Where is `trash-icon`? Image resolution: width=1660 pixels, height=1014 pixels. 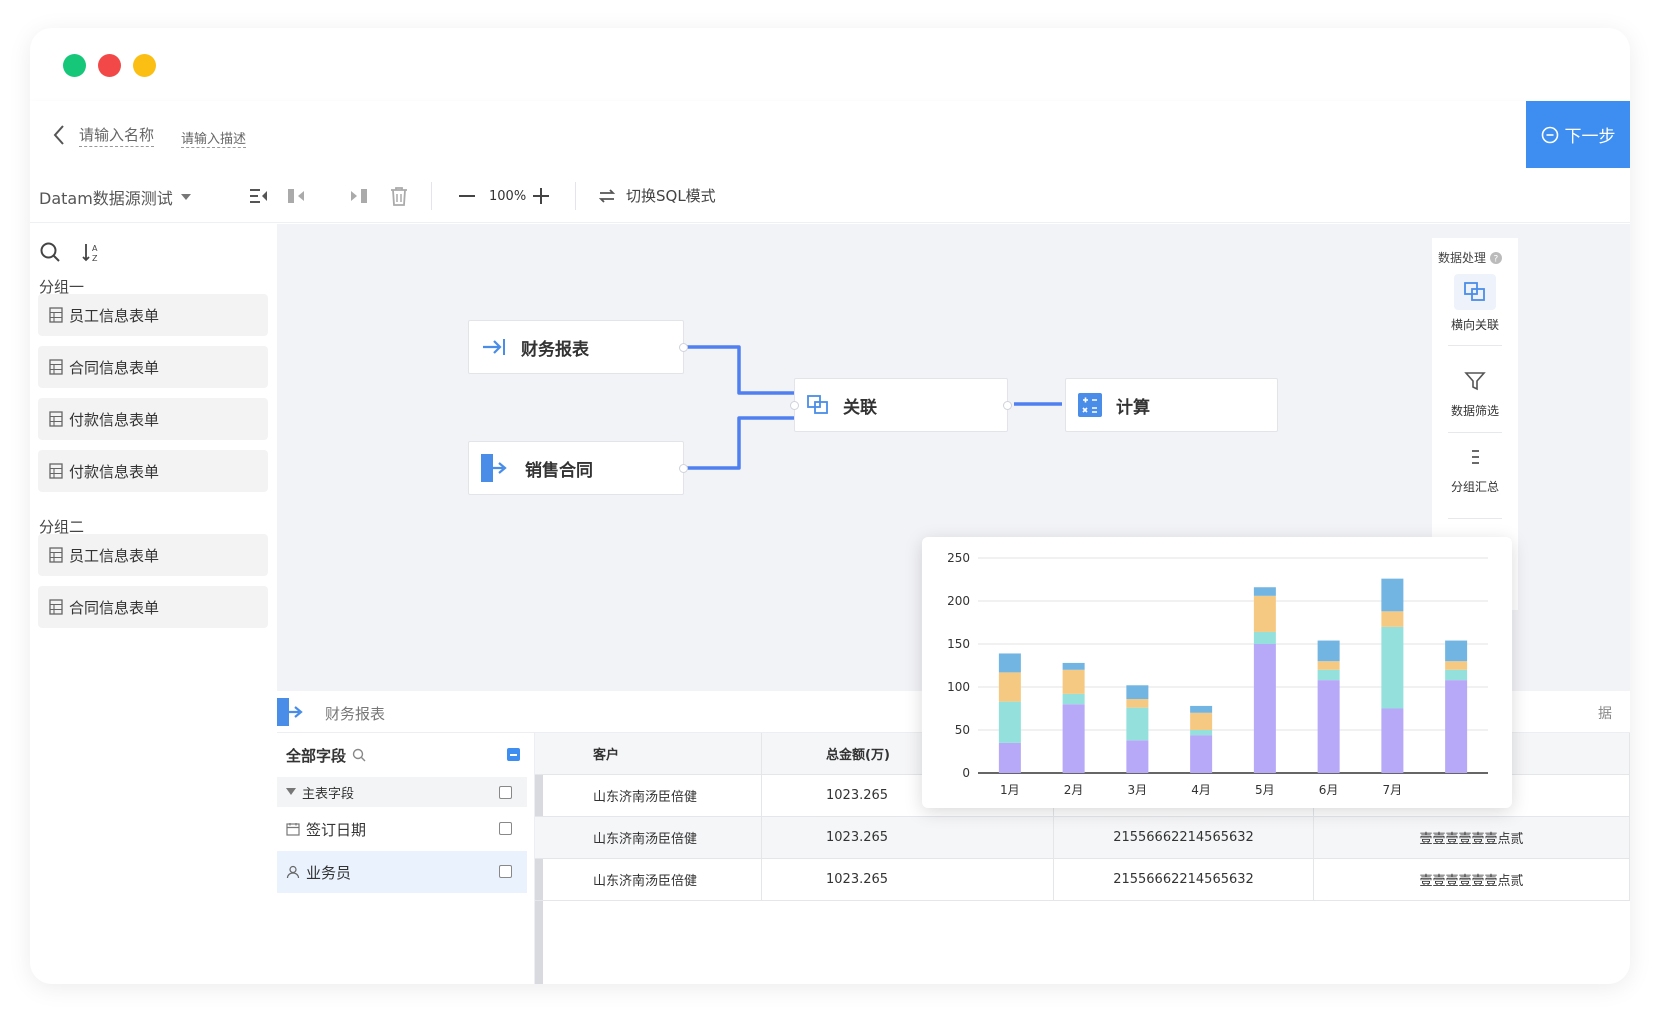 trash-icon is located at coordinates (399, 196).